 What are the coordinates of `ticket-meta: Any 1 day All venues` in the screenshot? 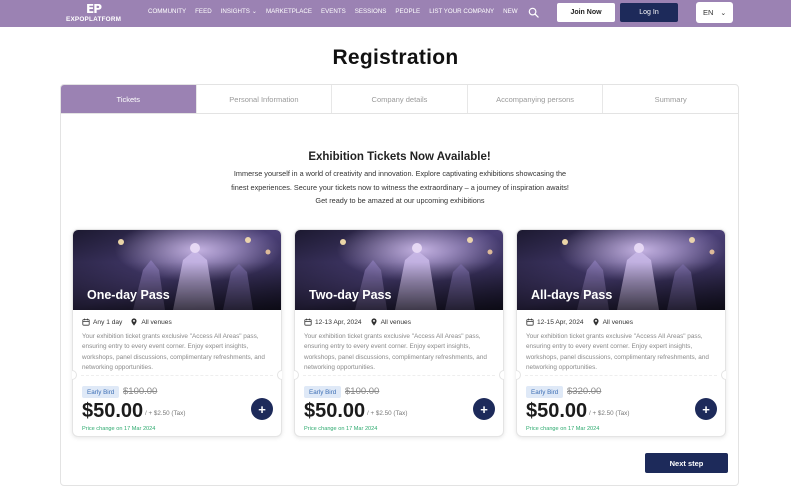 It's located at (127, 322).